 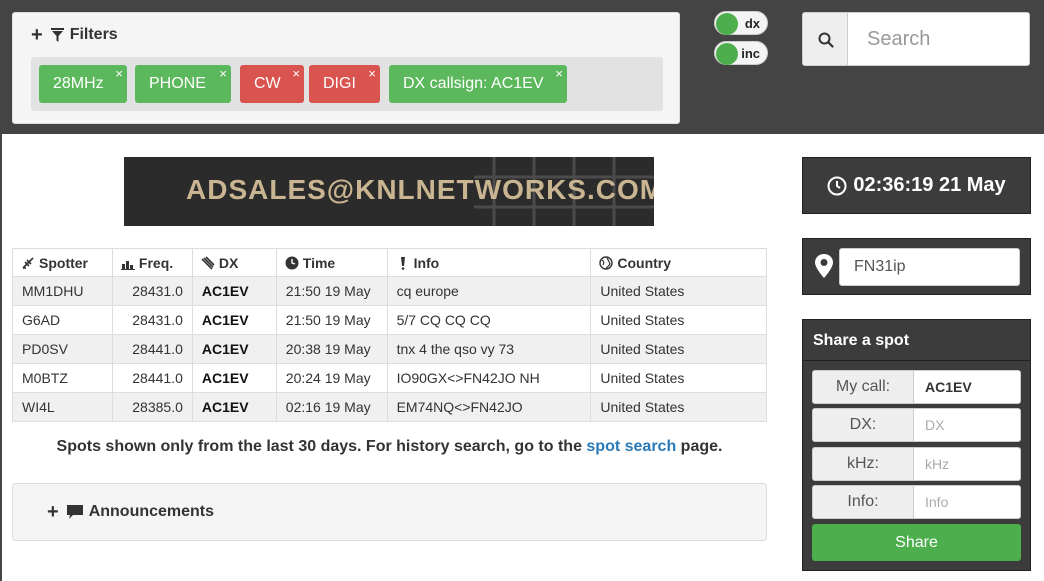 What do you see at coordinates (331, 262) in the screenshot?
I see `column-header-time: Time` at bounding box center [331, 262].